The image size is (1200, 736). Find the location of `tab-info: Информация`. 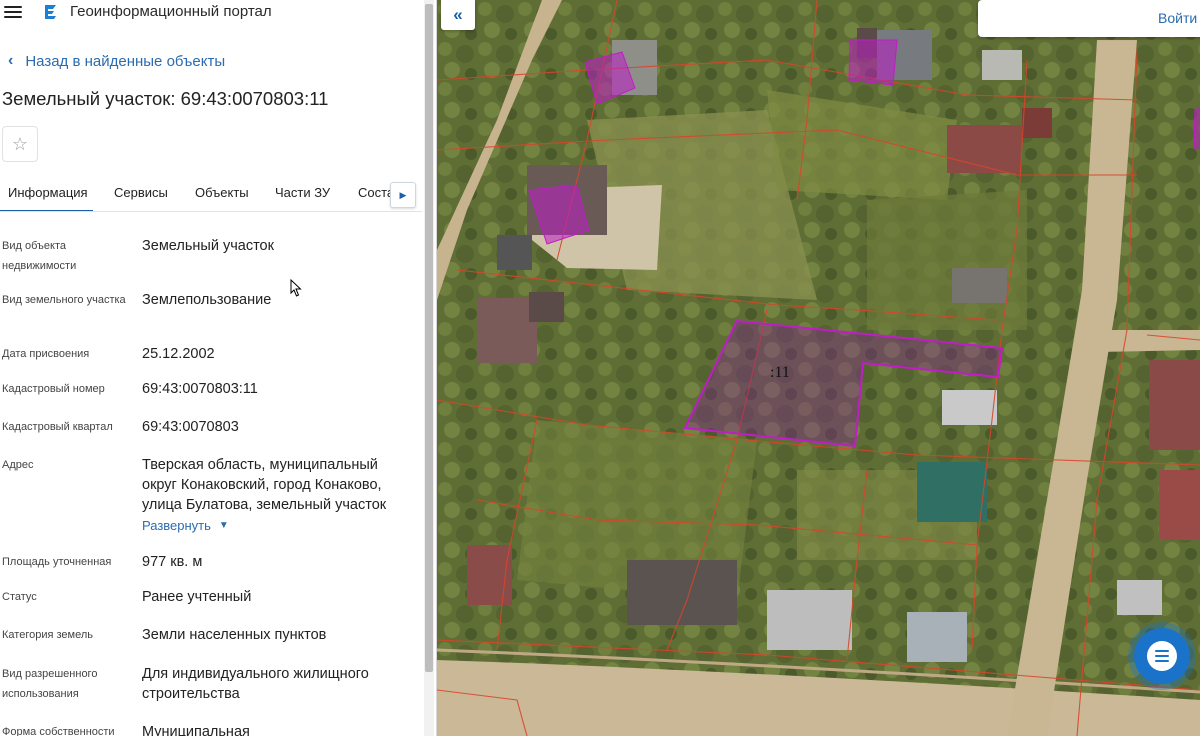

tab-info: Информация is located at coordinates (46, 193).